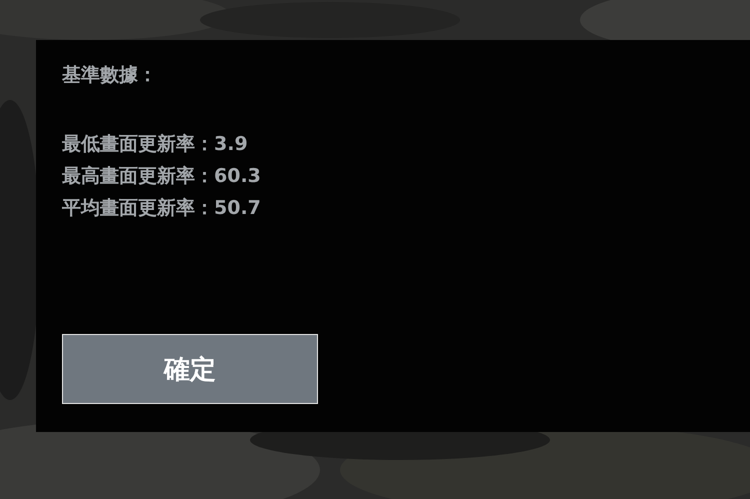 This screenshot has width=750, height=499. I want to click on dialog-title: 基準數據：, so click(110, 75).